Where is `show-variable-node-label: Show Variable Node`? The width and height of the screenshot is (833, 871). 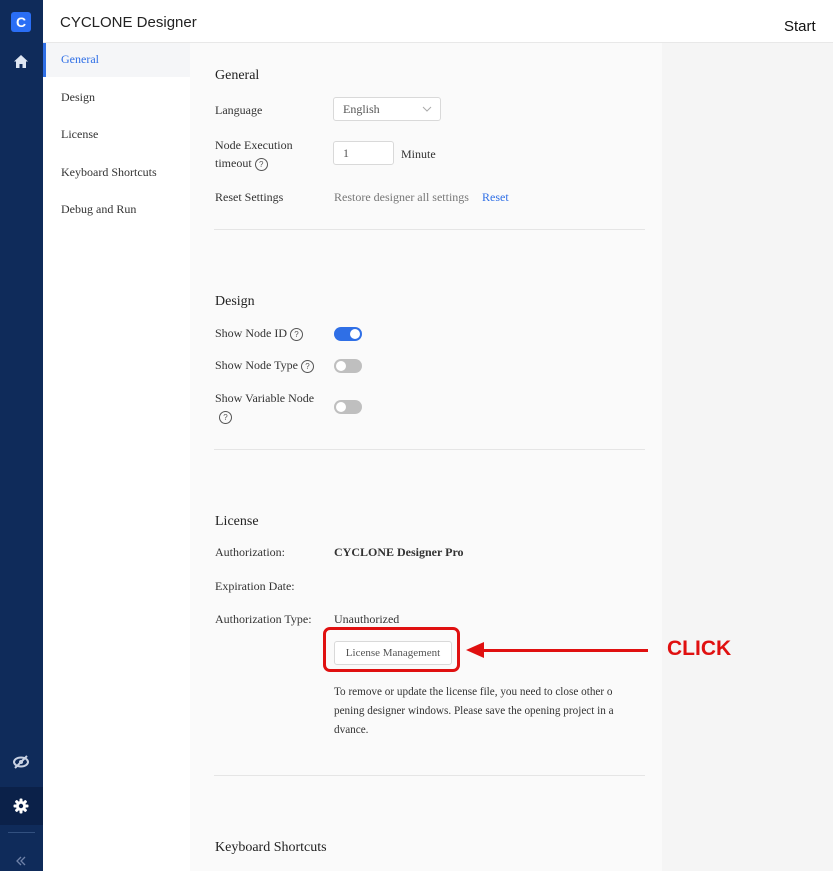 show-variable-node-label: Show Variable Node is located at coordinates (265, 398).